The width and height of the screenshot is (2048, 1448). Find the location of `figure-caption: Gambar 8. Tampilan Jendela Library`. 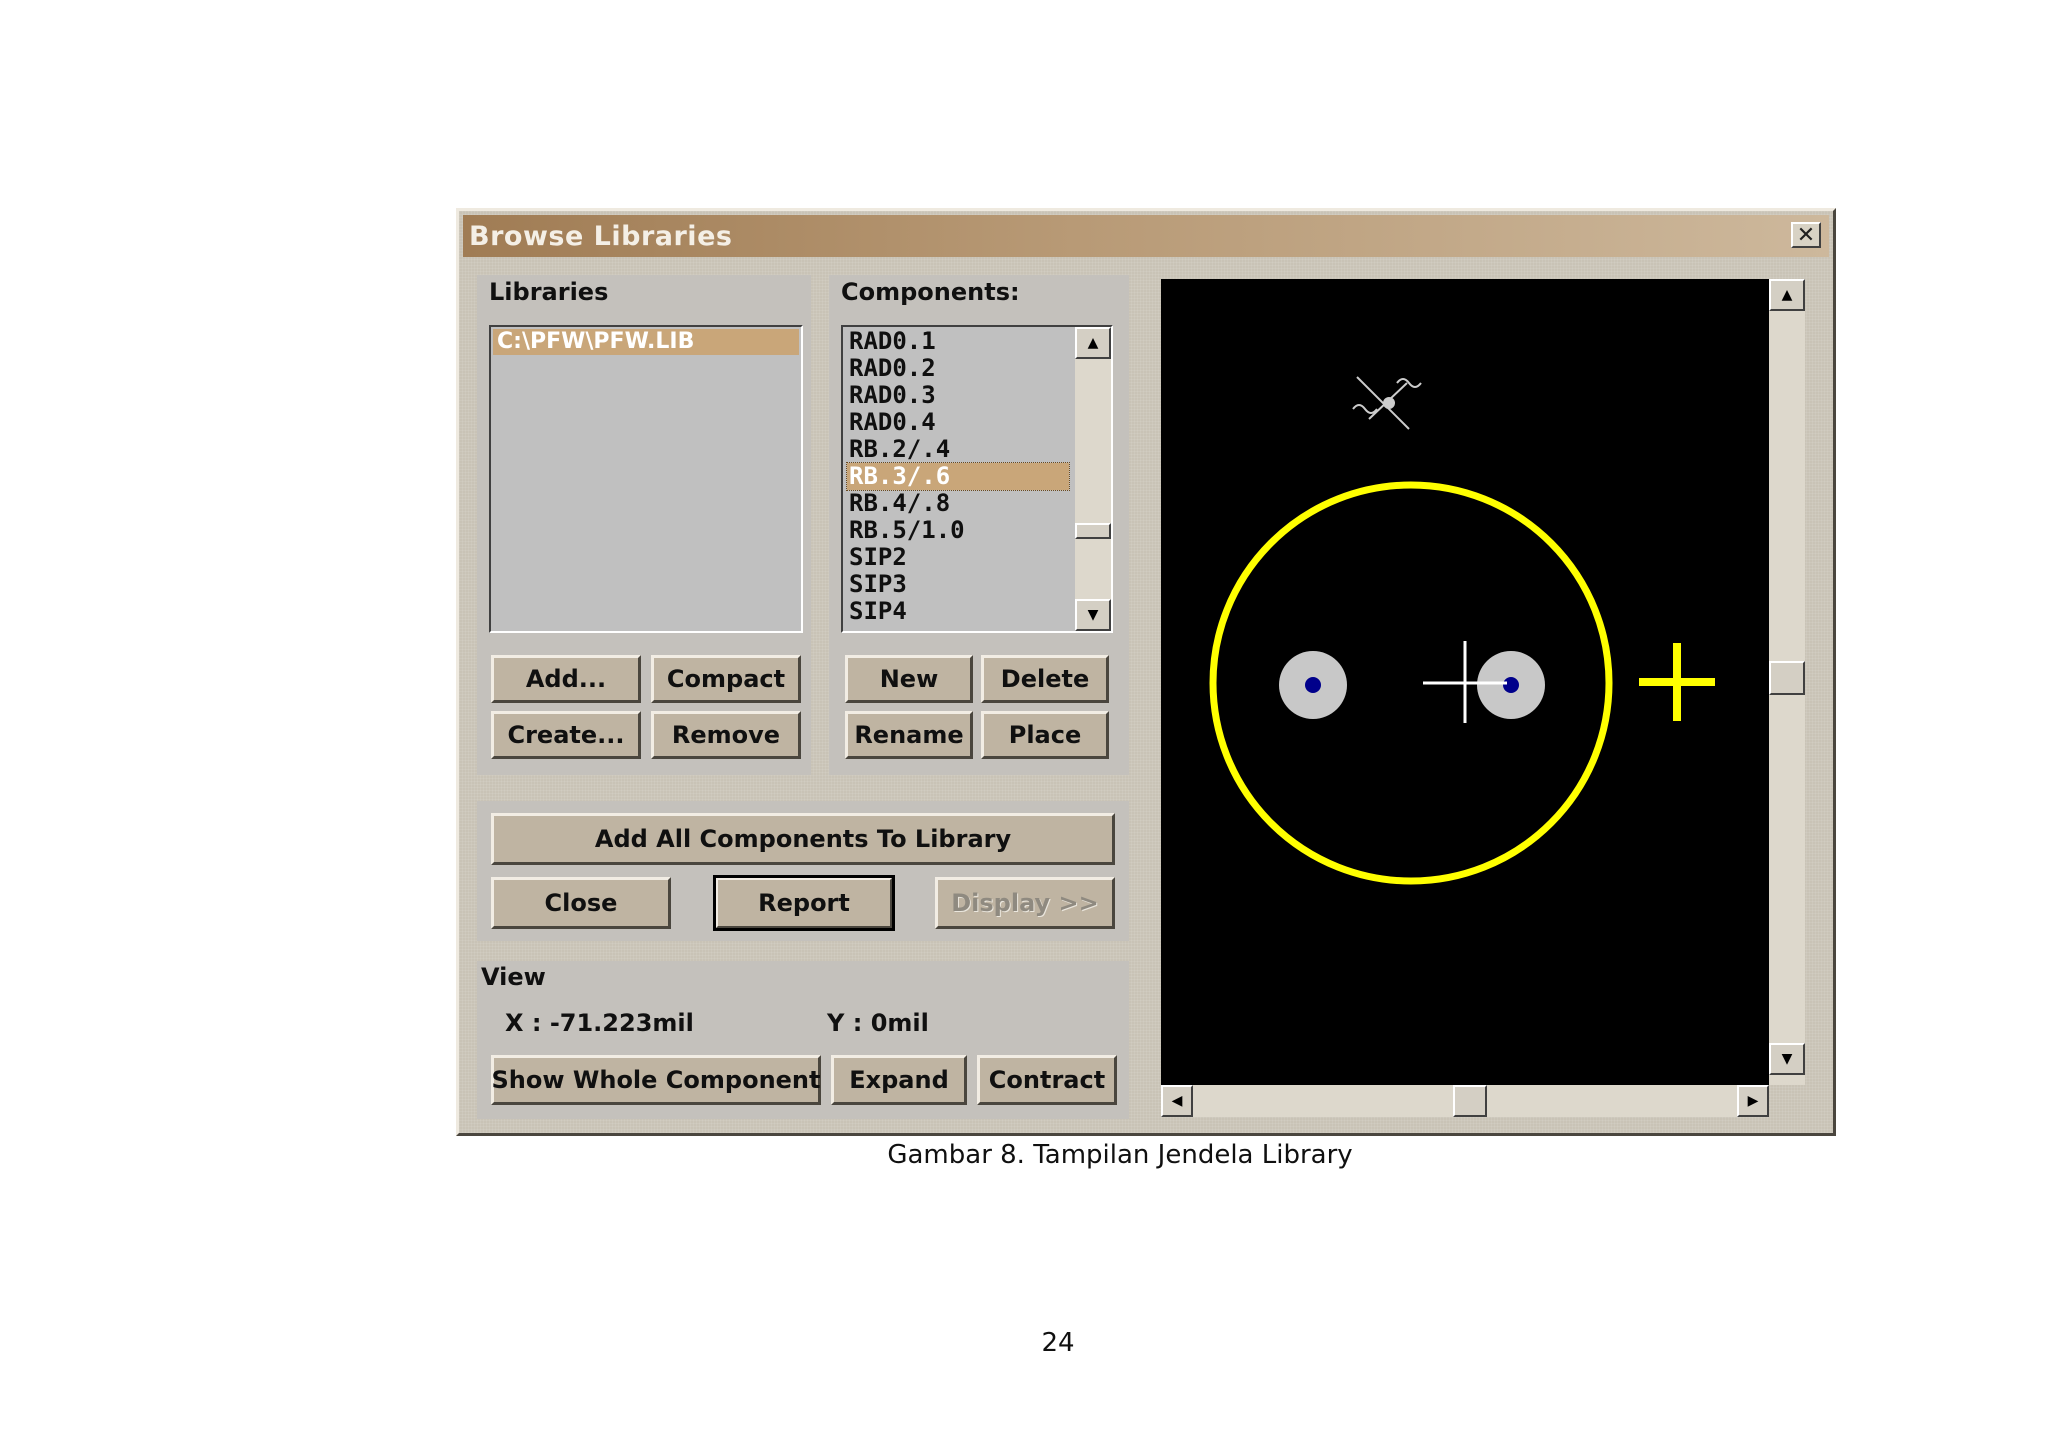

figure-caption: Gambar 8. Tampilan Jendela Library is located at coordinates (1120, 1155).